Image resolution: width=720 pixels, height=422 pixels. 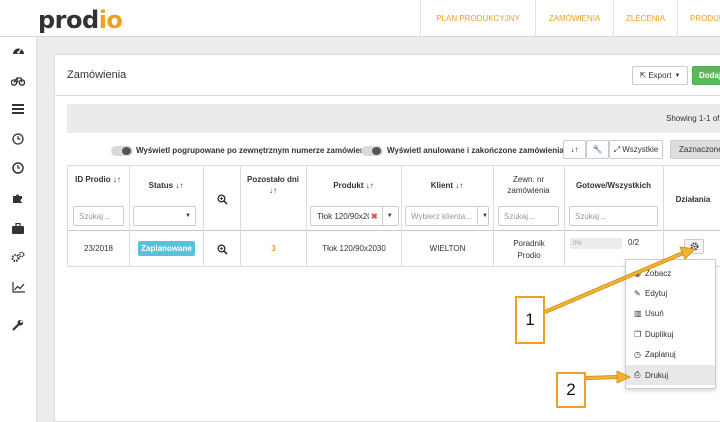 I want to click on callout-1: 1, so click(x=530, y=320).